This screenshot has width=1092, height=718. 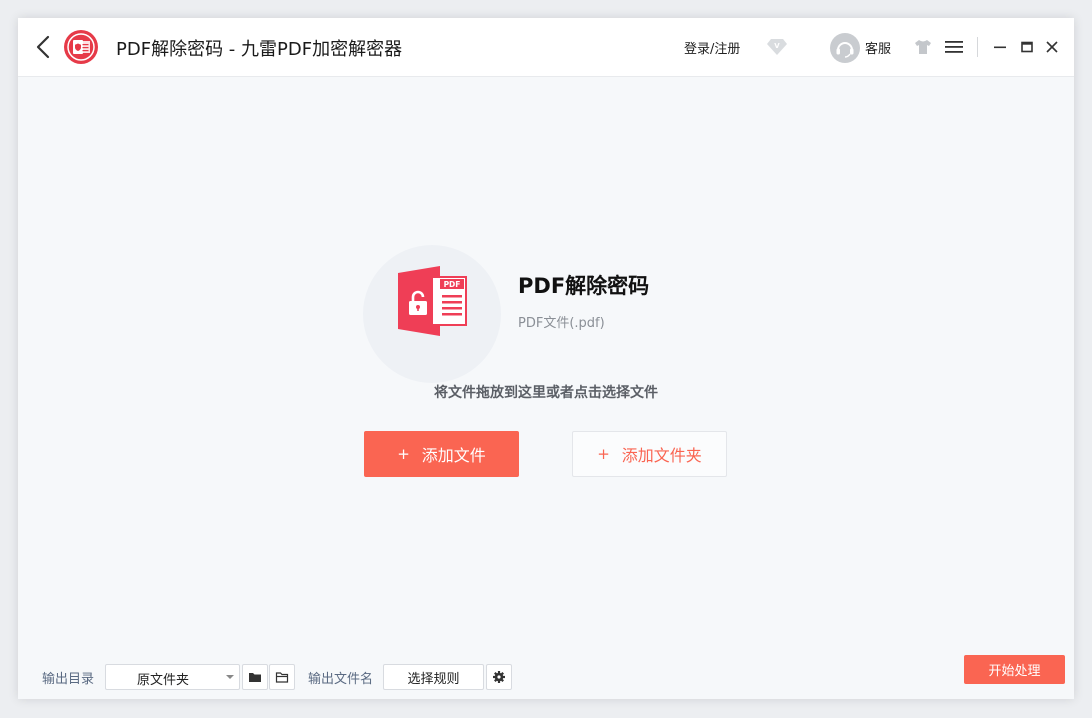 What do you see at coordinates (432, 301) in the screenshot?
I see `pdf-unlock-icon: PDF` at bounding box center [432, 301].